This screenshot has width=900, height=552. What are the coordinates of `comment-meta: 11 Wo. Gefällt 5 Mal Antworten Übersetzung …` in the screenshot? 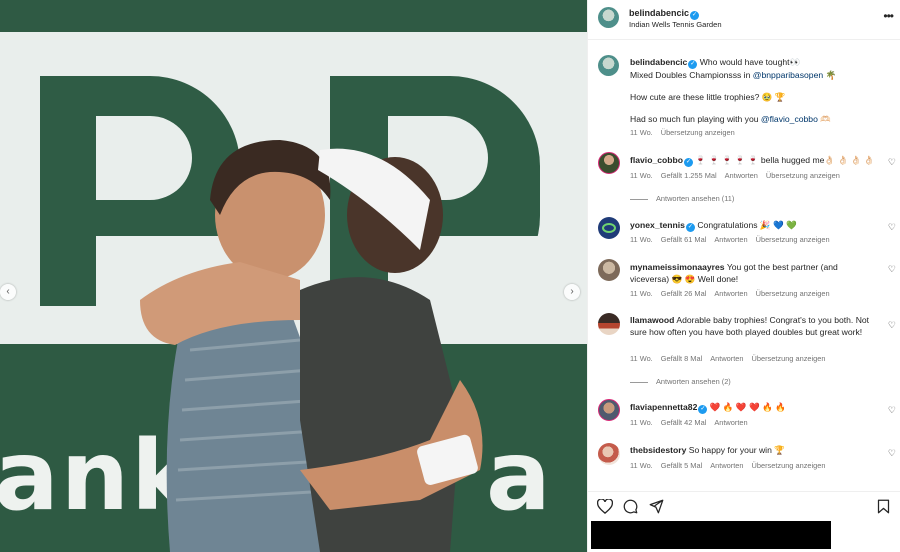 It's located at (731, 465).